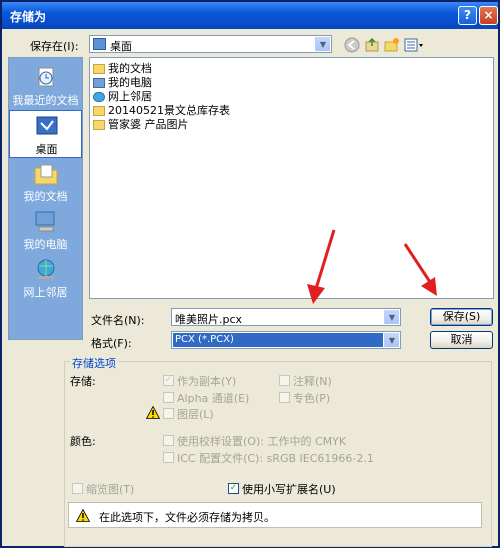  Describe the element at coordinates (54, 46) in the screenshot. I see `save-in-label: 保存在(I):` at that location.